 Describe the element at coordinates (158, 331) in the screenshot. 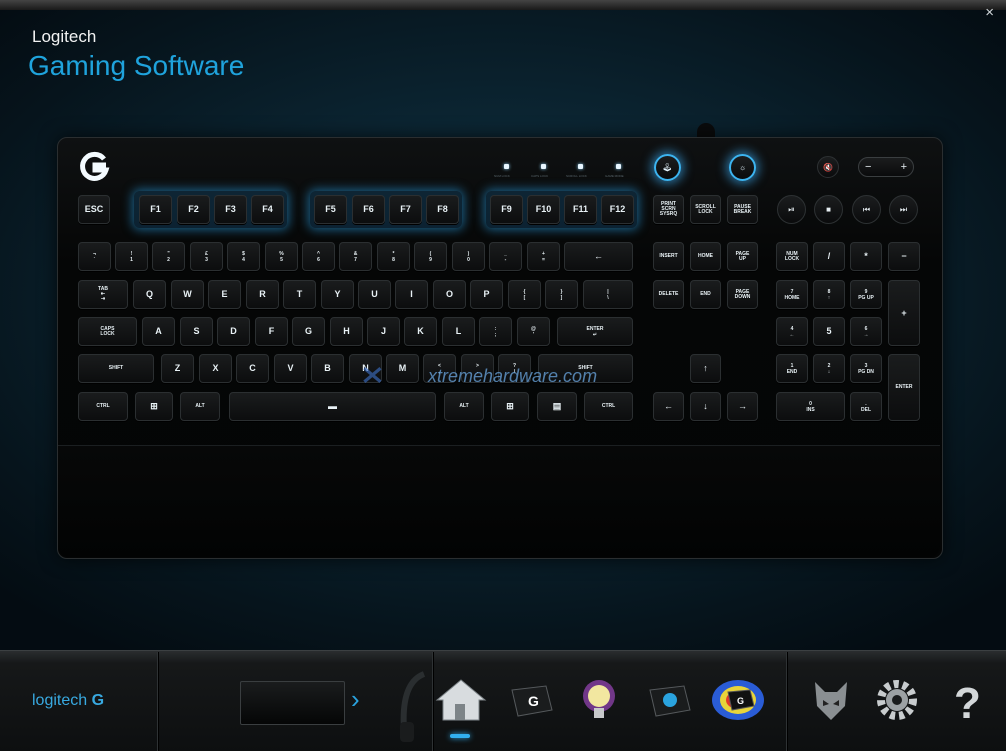

I see `key-a: A` at that location.